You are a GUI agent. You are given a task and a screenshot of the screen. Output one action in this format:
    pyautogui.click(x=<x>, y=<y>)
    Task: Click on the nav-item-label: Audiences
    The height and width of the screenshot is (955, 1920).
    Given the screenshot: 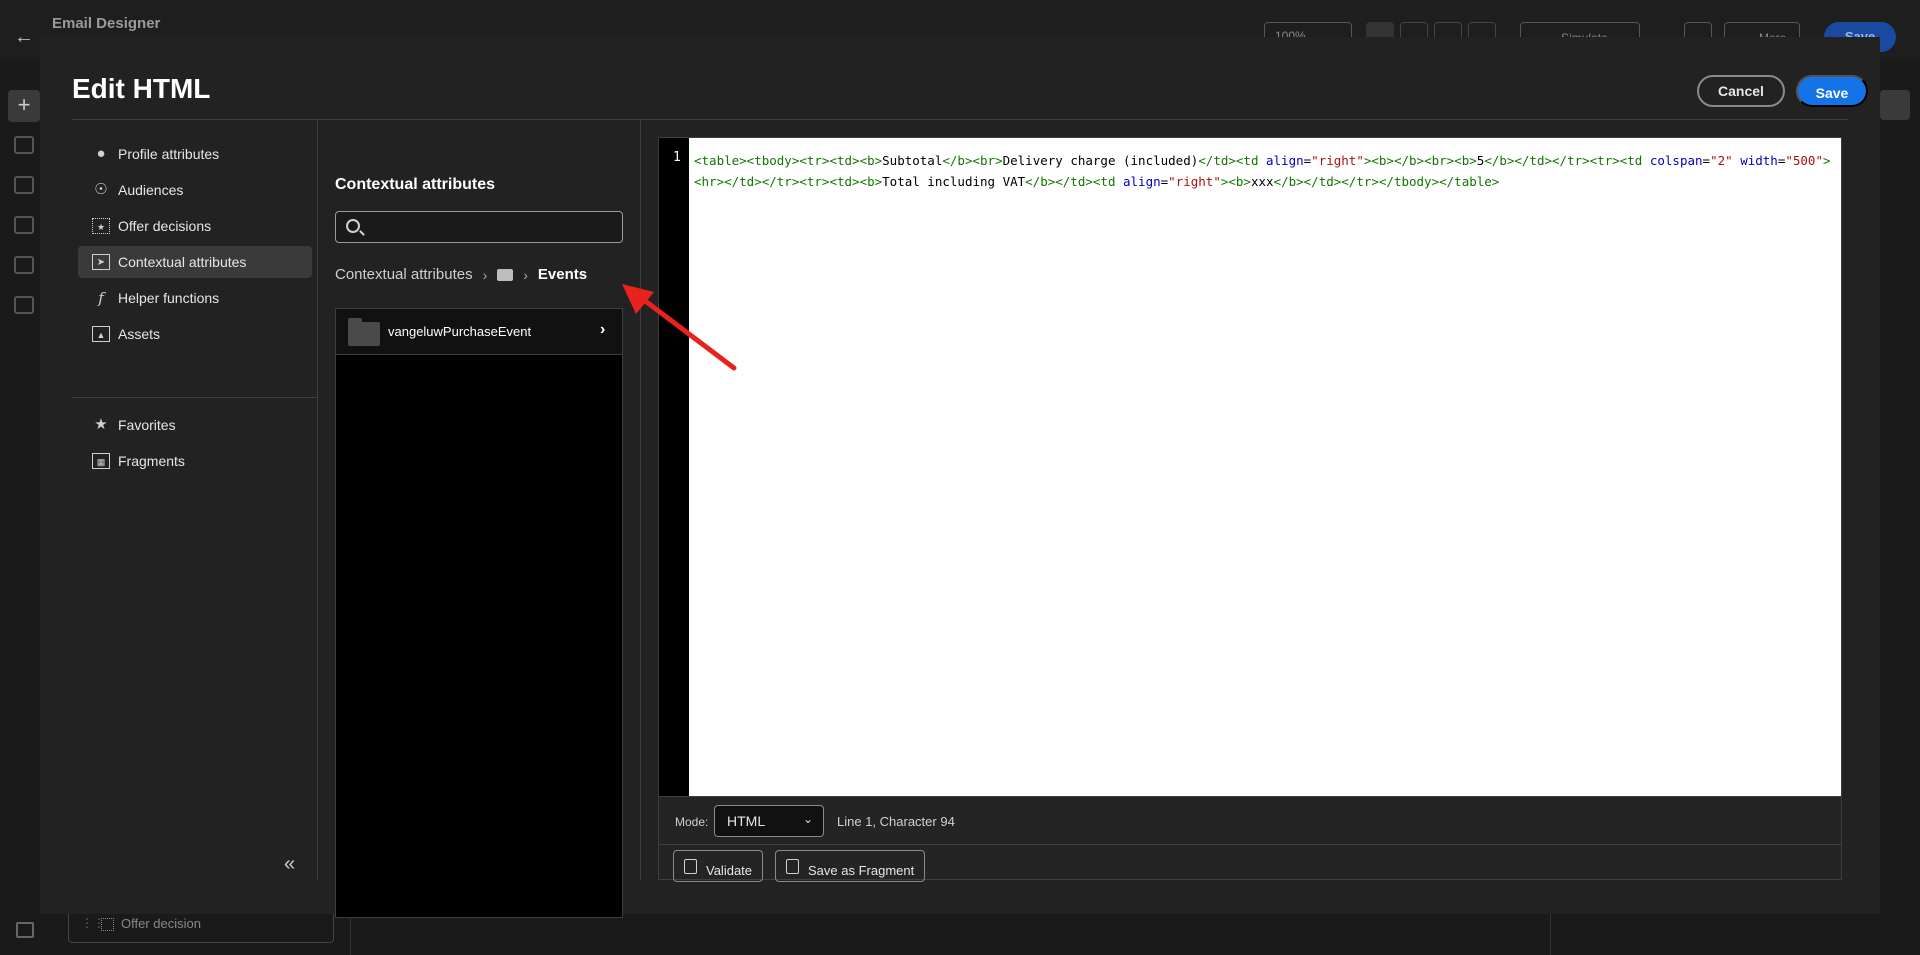 What is the action you would take?
    pyautogui.click(x=151, y=190)
    